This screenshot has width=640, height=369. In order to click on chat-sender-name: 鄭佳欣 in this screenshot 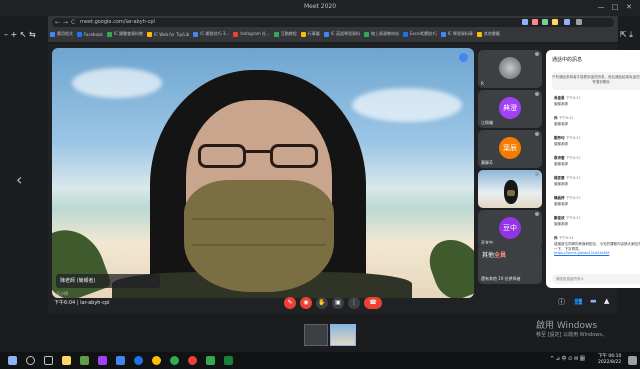, I will do `click(559, 218)`.